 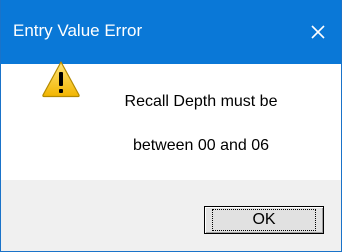 I want to click on close-button, so click(x=318, y=32).